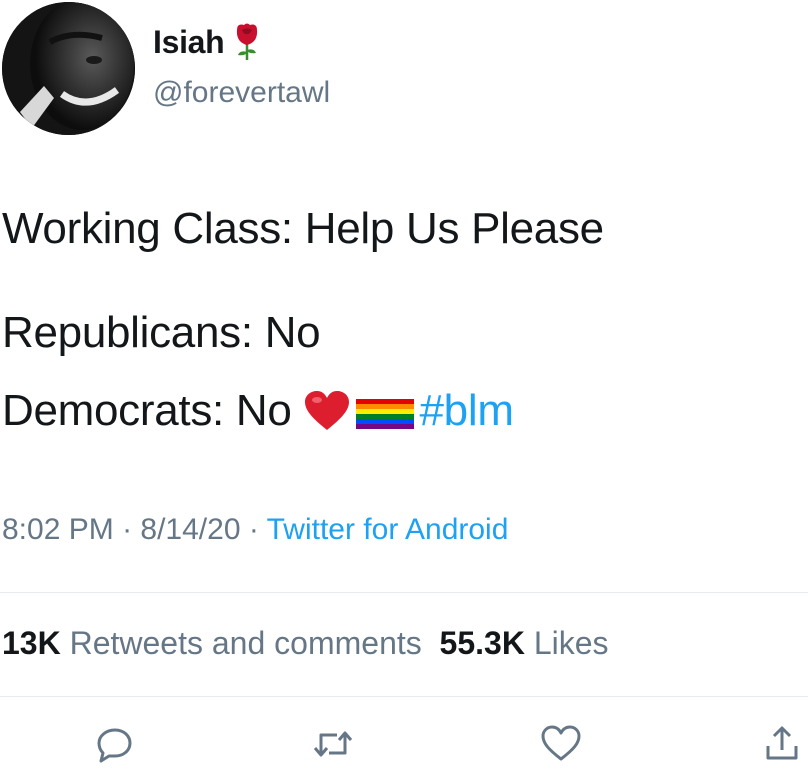 The width and height of the screenshot is (808, 775). I want to click on tweet-time: 8:02 PM, so click(58, 529).